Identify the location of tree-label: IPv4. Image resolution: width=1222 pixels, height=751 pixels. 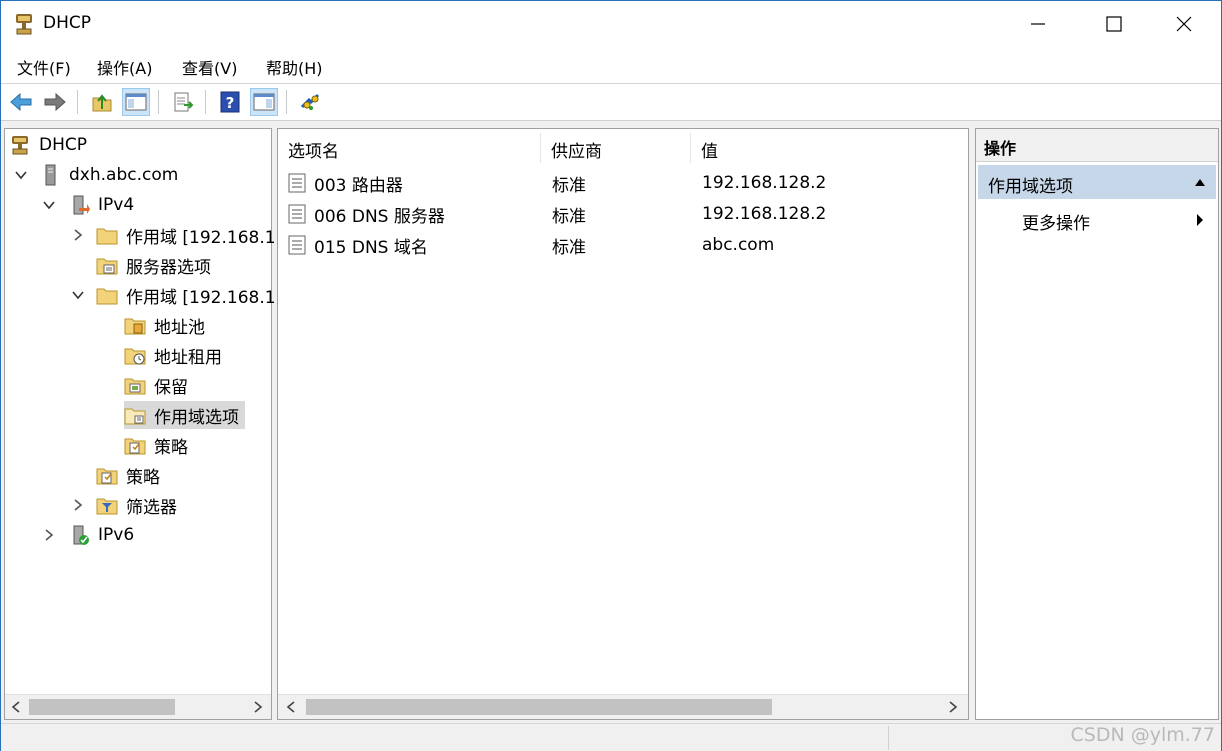
(116, 205).